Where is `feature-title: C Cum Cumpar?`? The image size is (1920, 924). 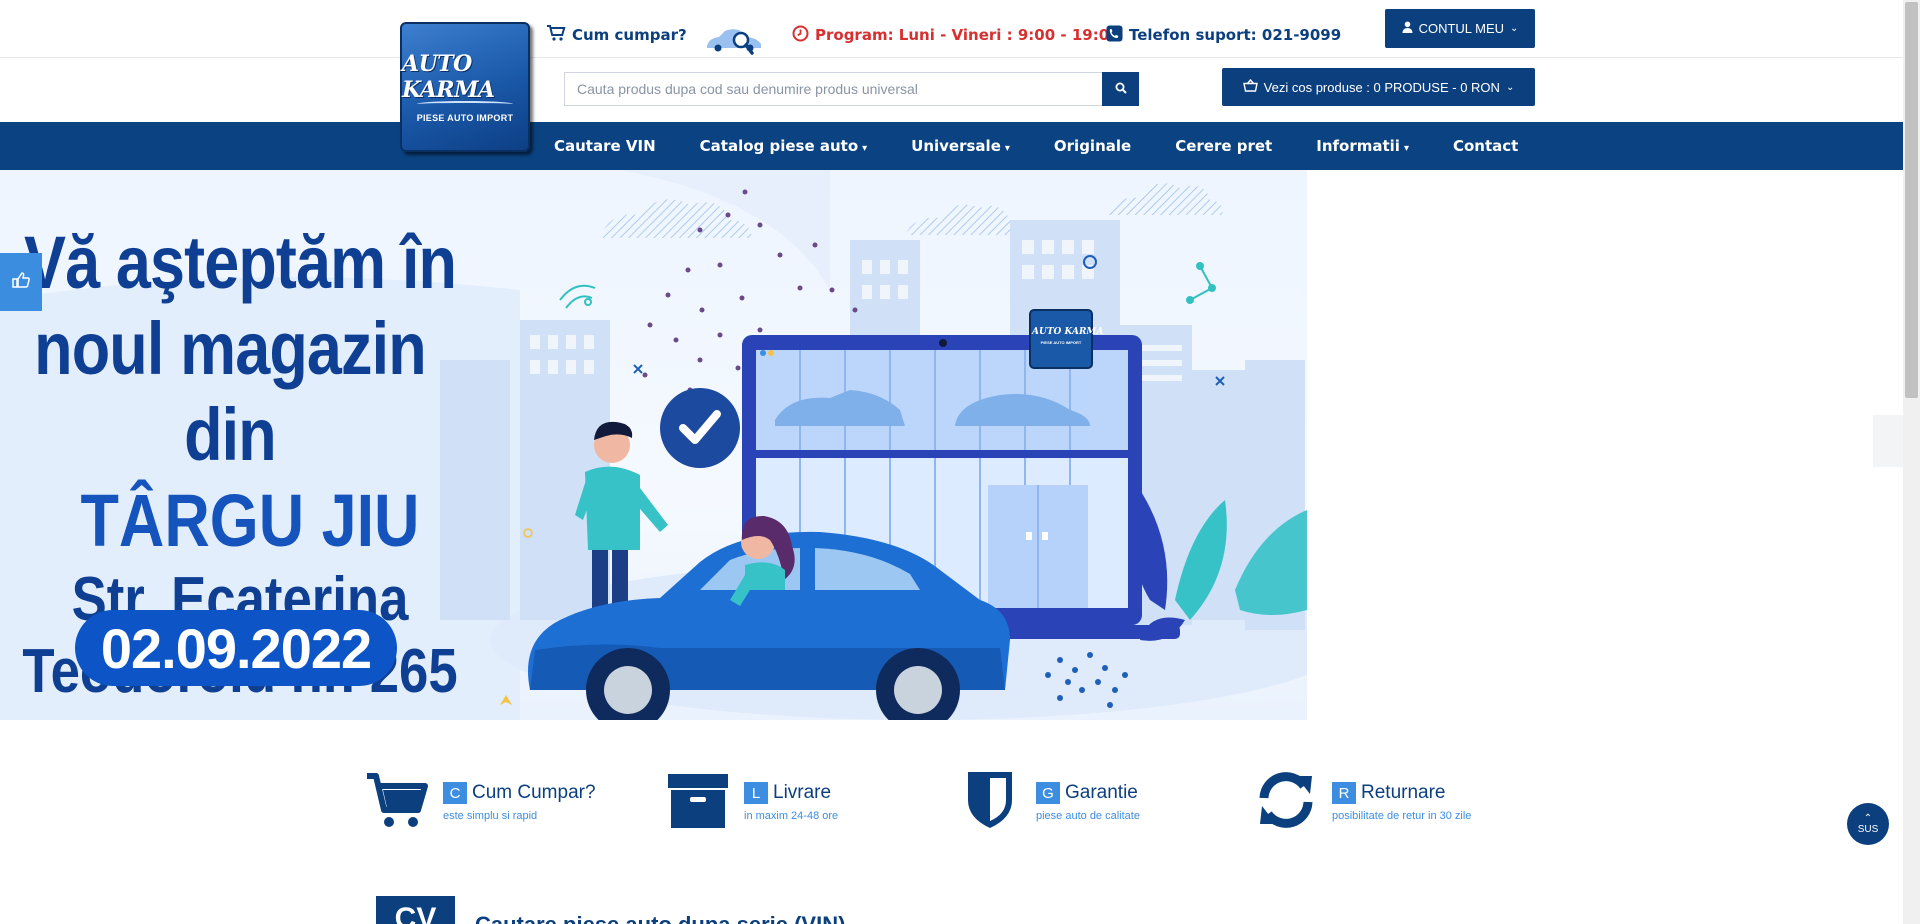
feature-title: C Cum Cumpar? is located at coordinates (519, 793).